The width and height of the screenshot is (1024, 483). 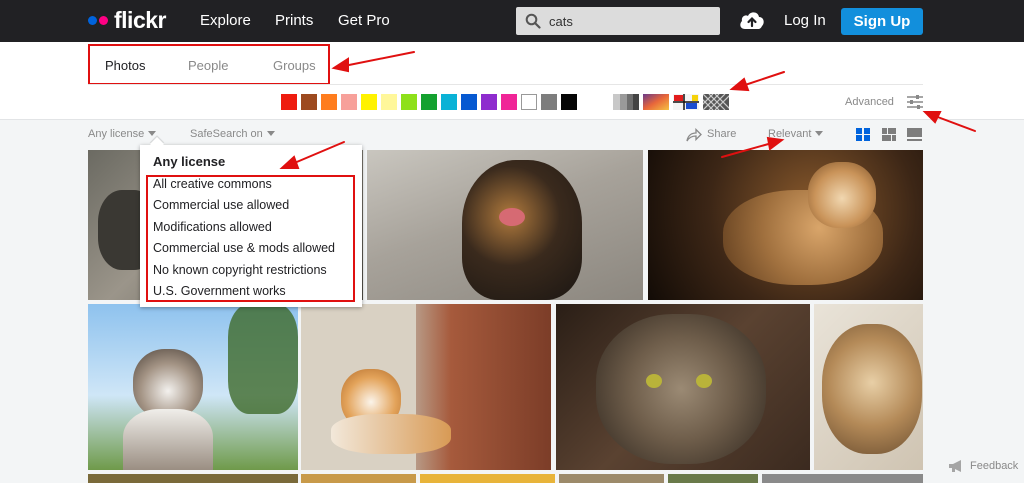 I want to click on login-link: Log In, so click(x=805, y=20).